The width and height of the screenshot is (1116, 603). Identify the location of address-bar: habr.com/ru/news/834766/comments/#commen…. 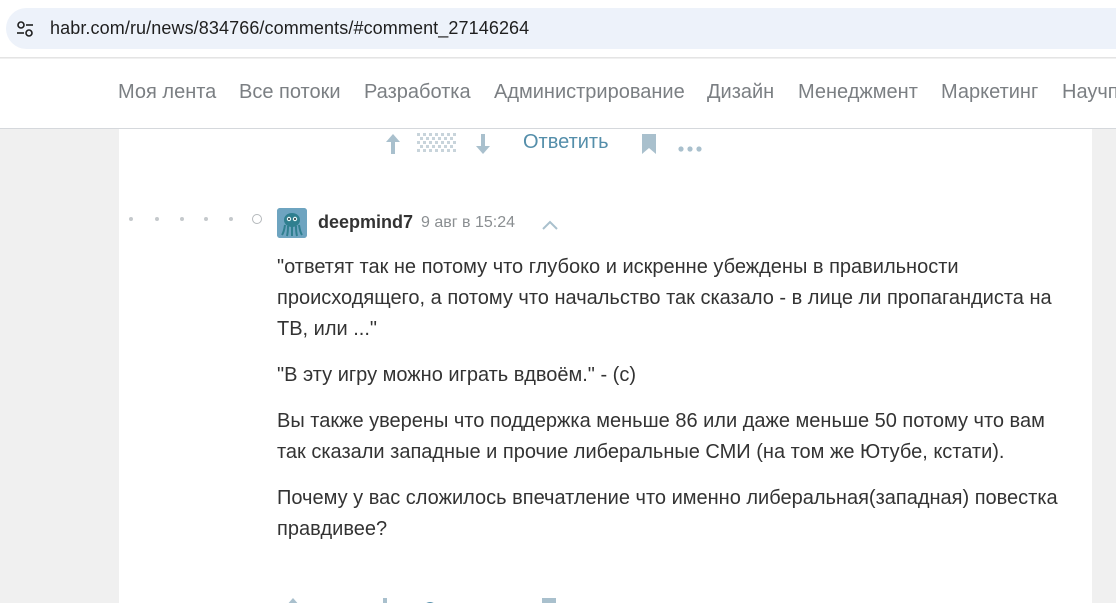
(561, 28).